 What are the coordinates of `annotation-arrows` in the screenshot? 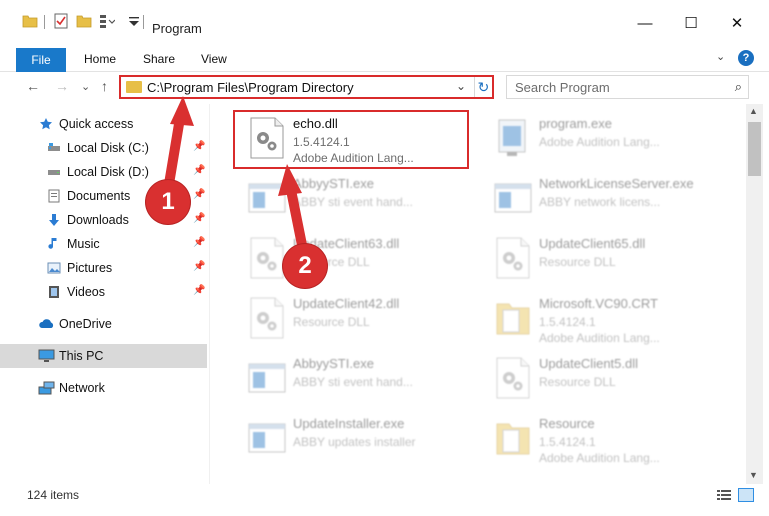 It's located at (235, 175).